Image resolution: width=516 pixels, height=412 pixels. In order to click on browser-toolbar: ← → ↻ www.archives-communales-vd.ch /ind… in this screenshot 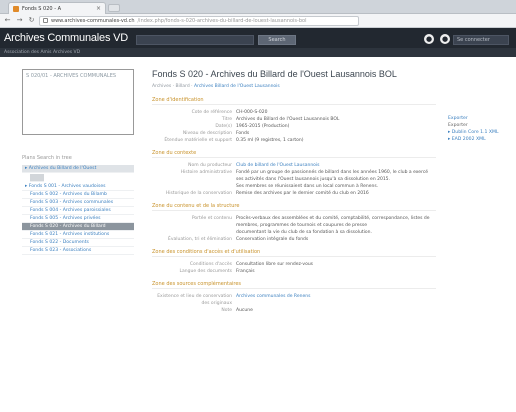, I will do `click(258, 21)`.